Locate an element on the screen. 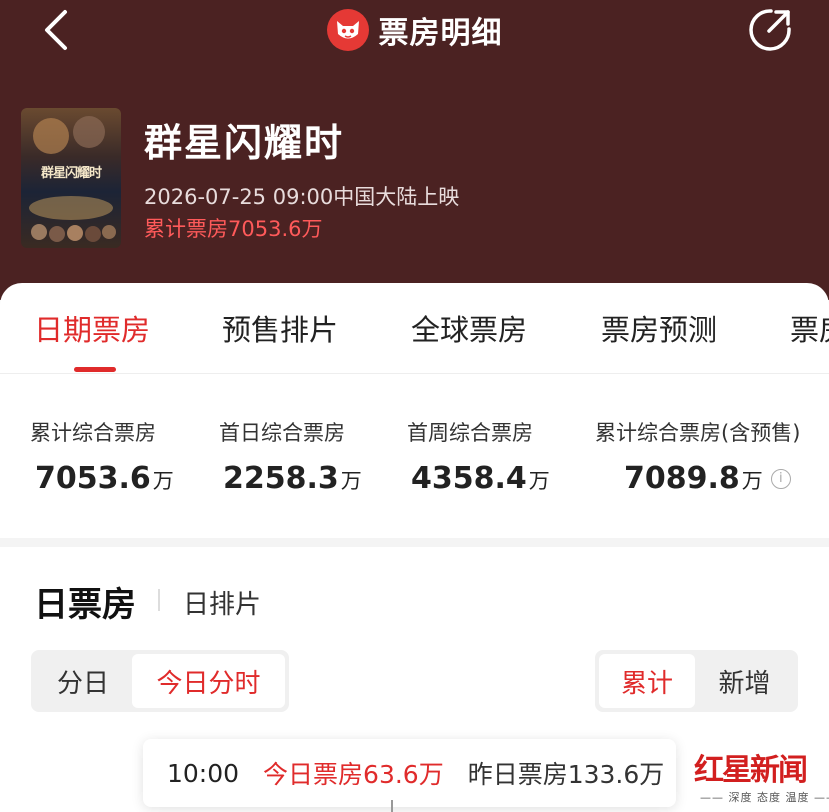  title-bar: 票房明细 is located at coordinates (414, 30).